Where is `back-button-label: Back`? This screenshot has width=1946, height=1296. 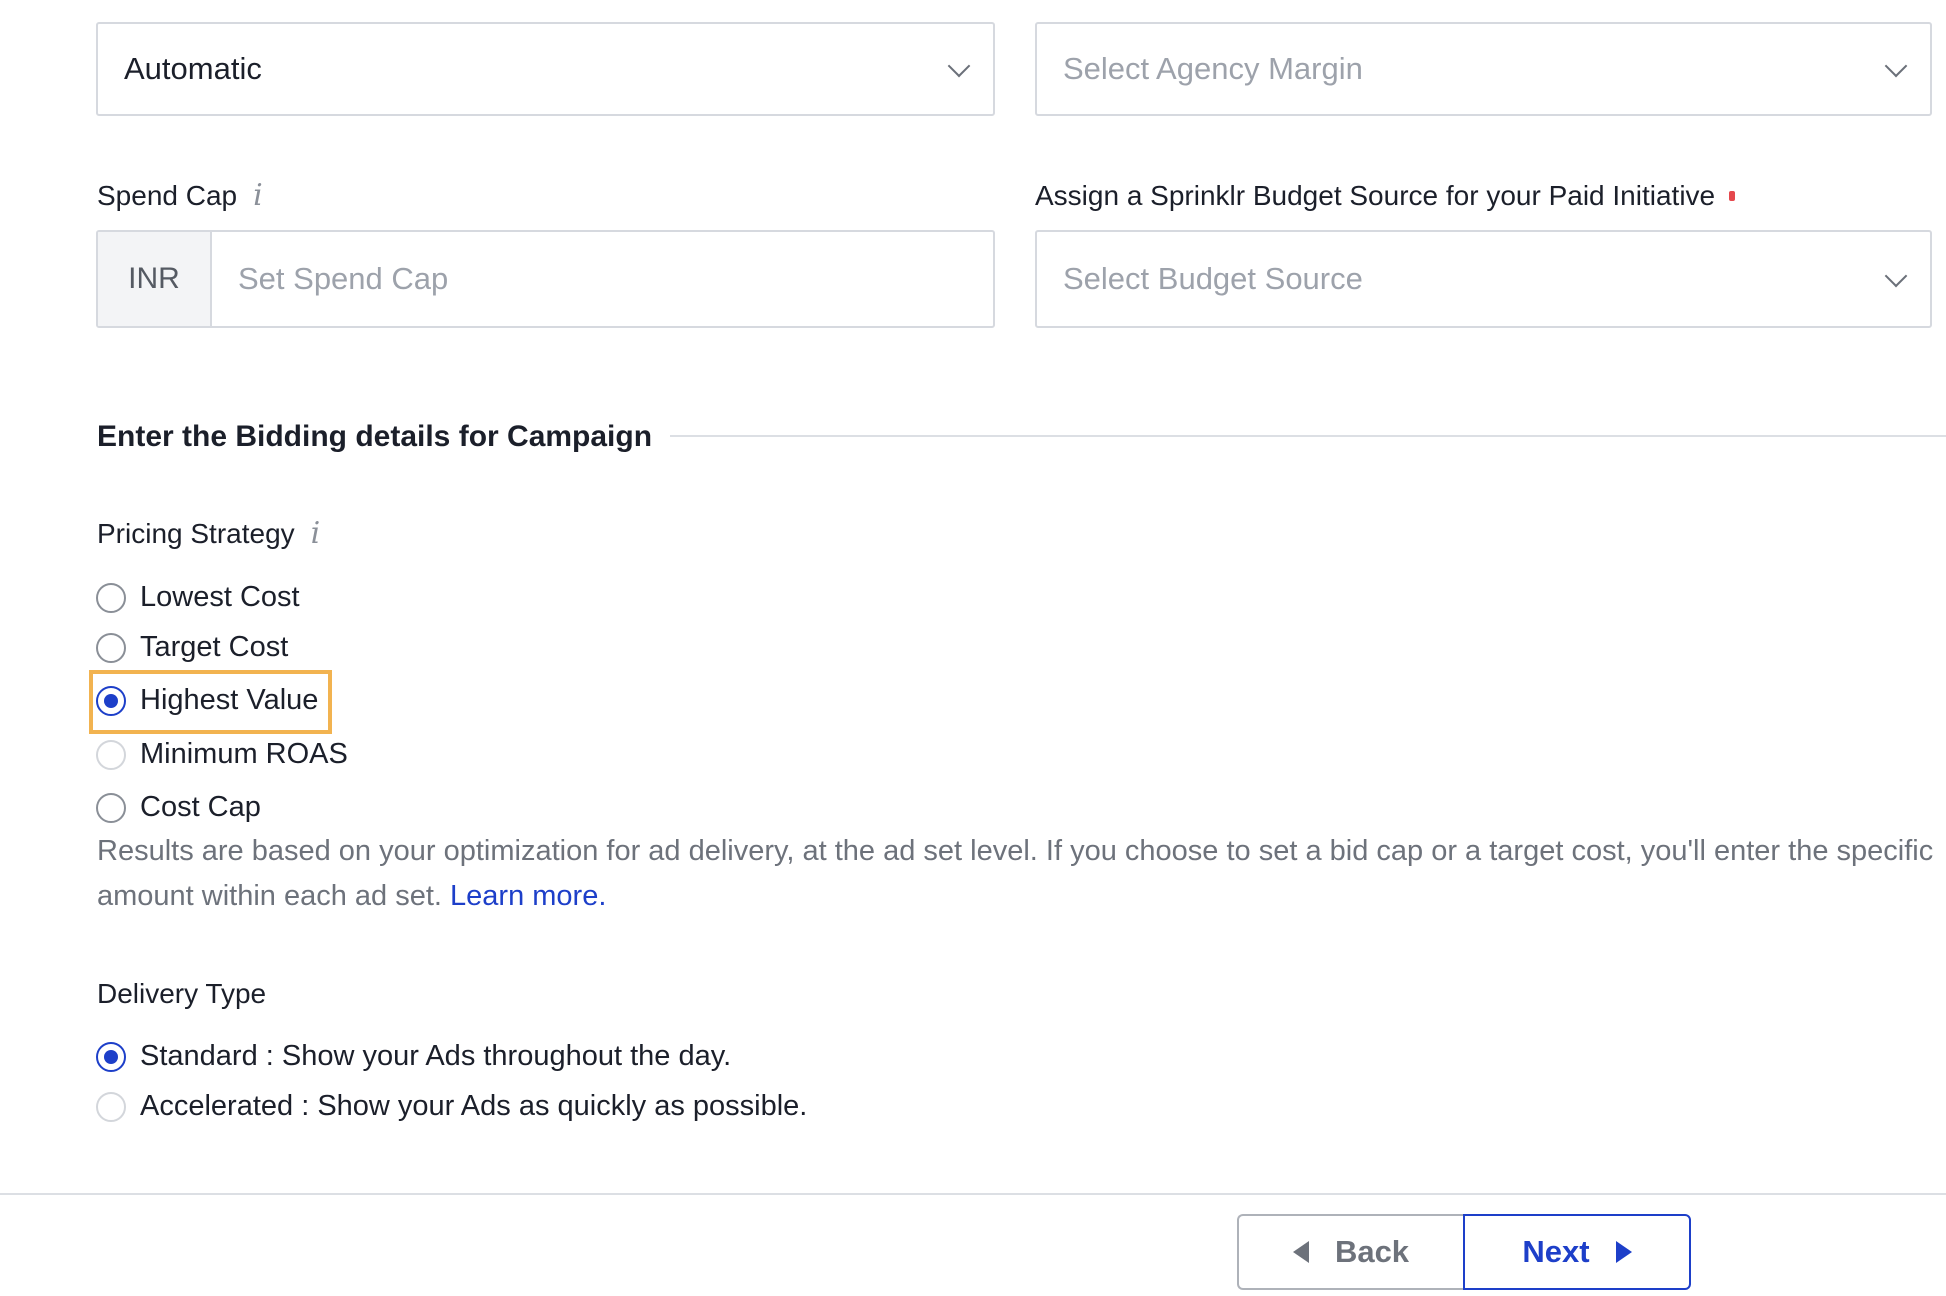
back-button-label: Back is located at coordinates (1372, 1251).